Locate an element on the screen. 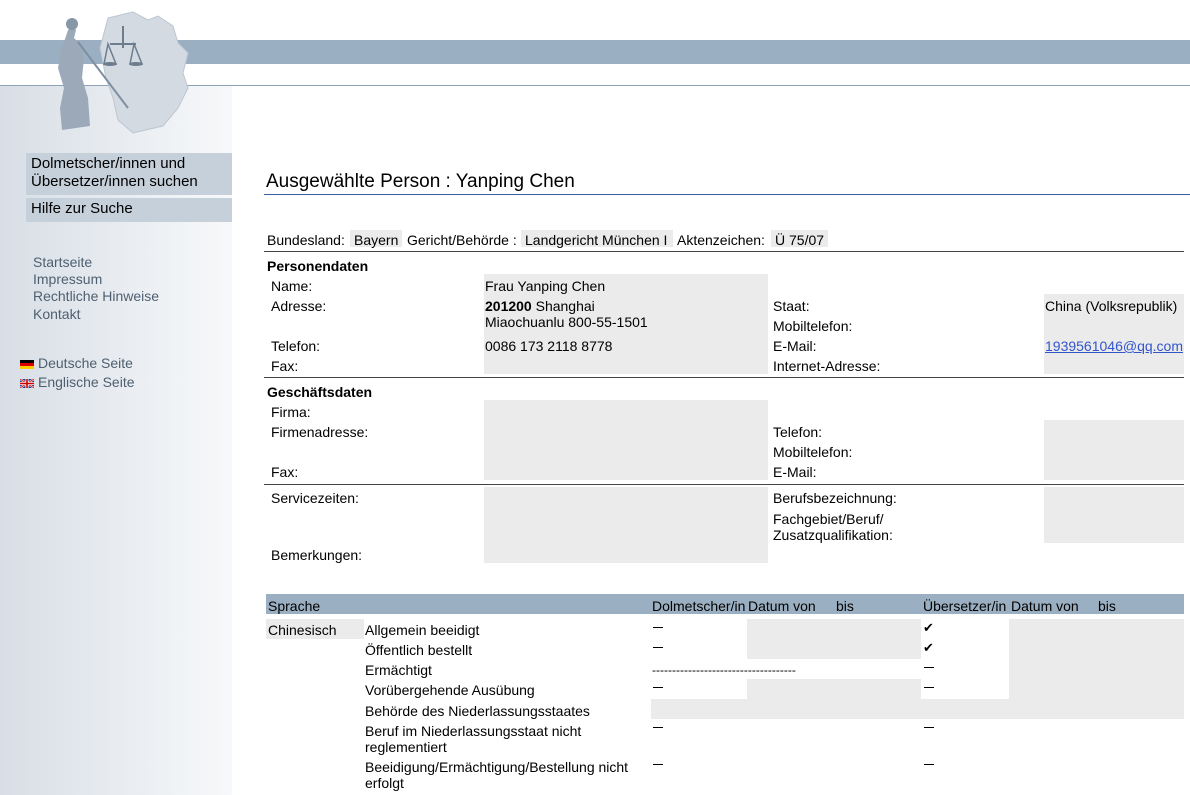 This screenshot has width=1190, height=795. staat-value: China (Volksrepublik) is located at coordinates (1111, 306).